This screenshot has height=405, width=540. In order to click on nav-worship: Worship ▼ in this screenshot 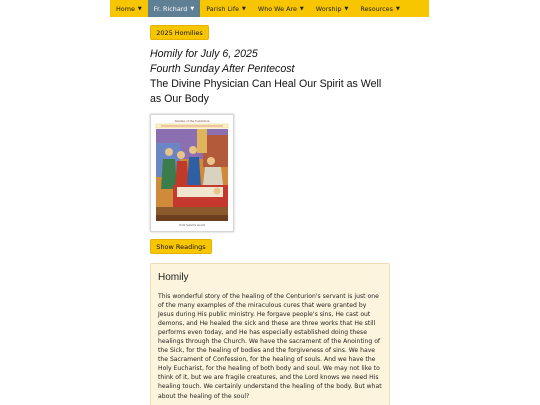, I will do `click(332, 8)`.